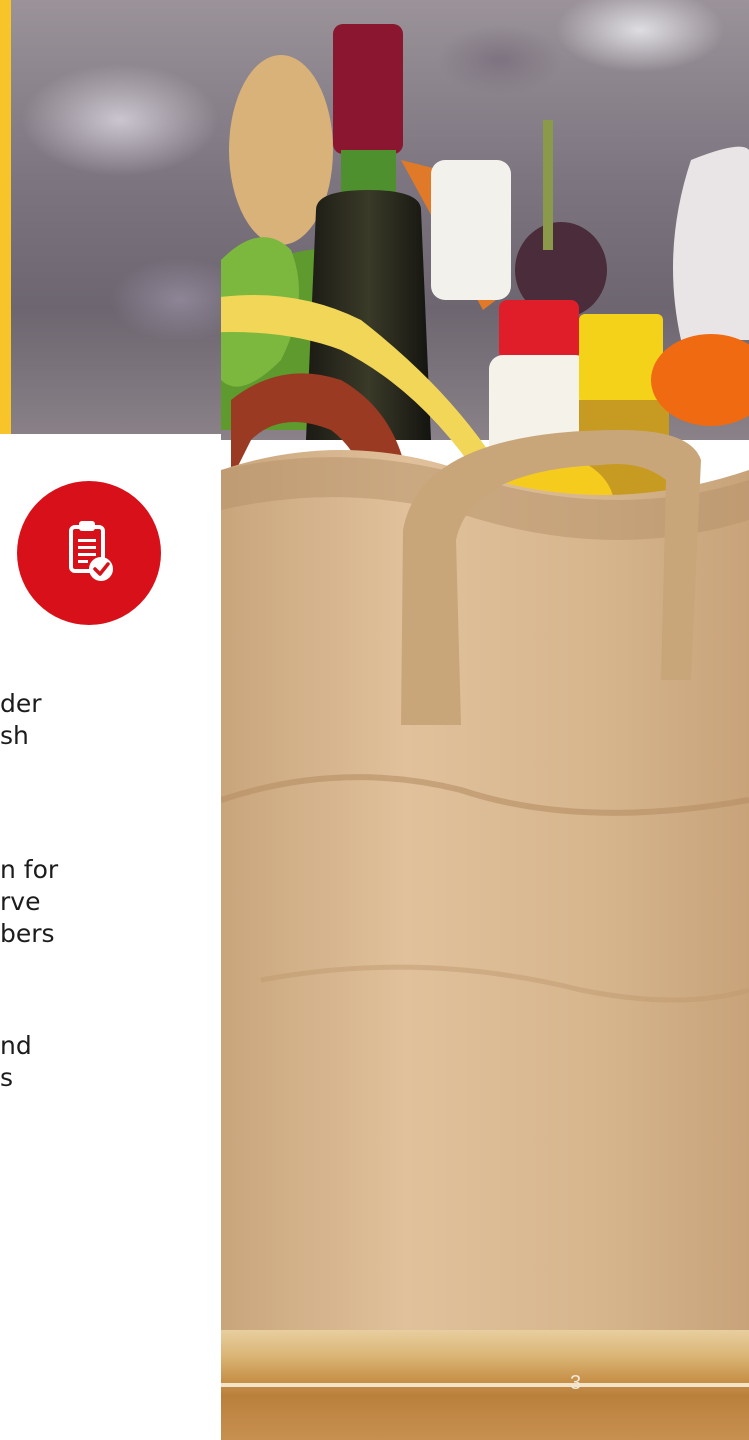 The height and width of the screenshot is (1440, 749). What do you see at coordinates (485, 1385) in the screenshot?
I see `floor-divider` at bounding box center [485, 1385].